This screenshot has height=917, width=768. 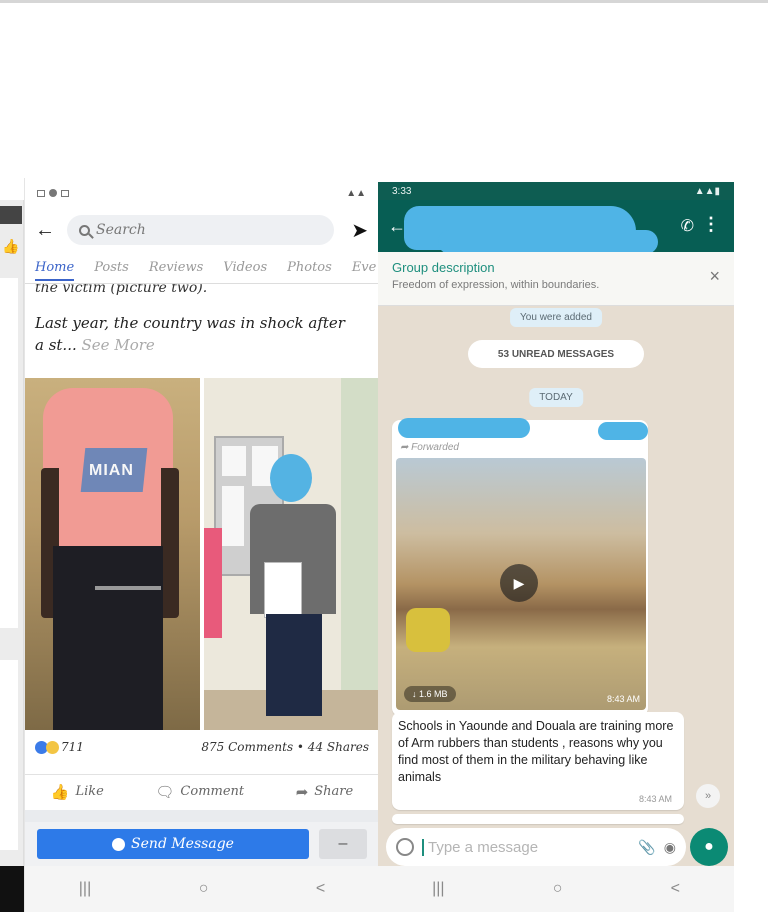 What do you see at coordinates (52, 747) in the screenshot?
I see `sad-reaction-icon` at bounding box center [52, 747].